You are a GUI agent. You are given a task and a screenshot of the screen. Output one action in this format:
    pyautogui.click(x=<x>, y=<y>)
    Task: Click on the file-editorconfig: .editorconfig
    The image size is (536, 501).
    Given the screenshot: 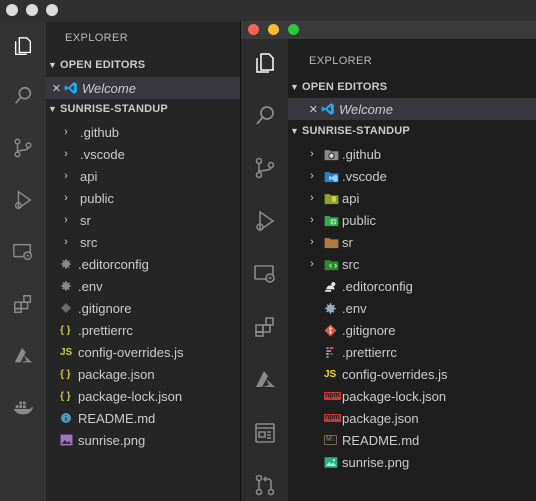 What is the action you would take?
    pyautogui.click(x=412, y=286)
    